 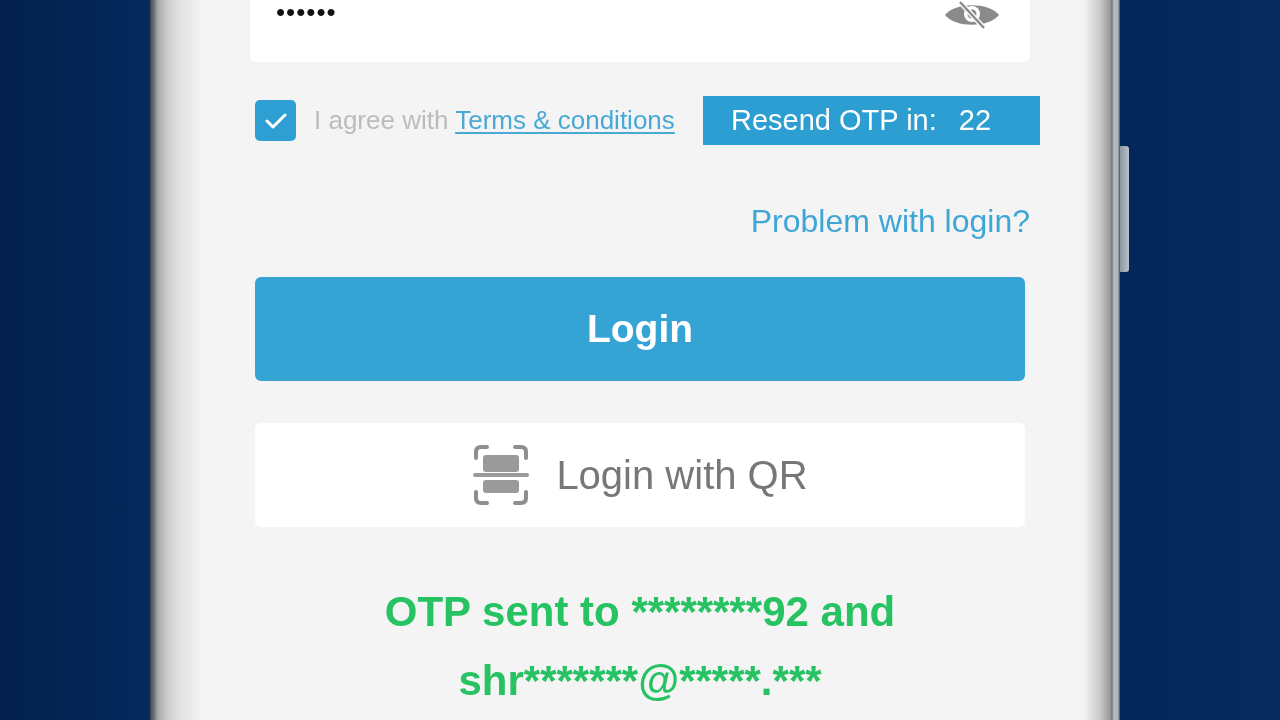 I want to click on terms-label: I agree with Terms & conditions, so click(x=494, y=120).